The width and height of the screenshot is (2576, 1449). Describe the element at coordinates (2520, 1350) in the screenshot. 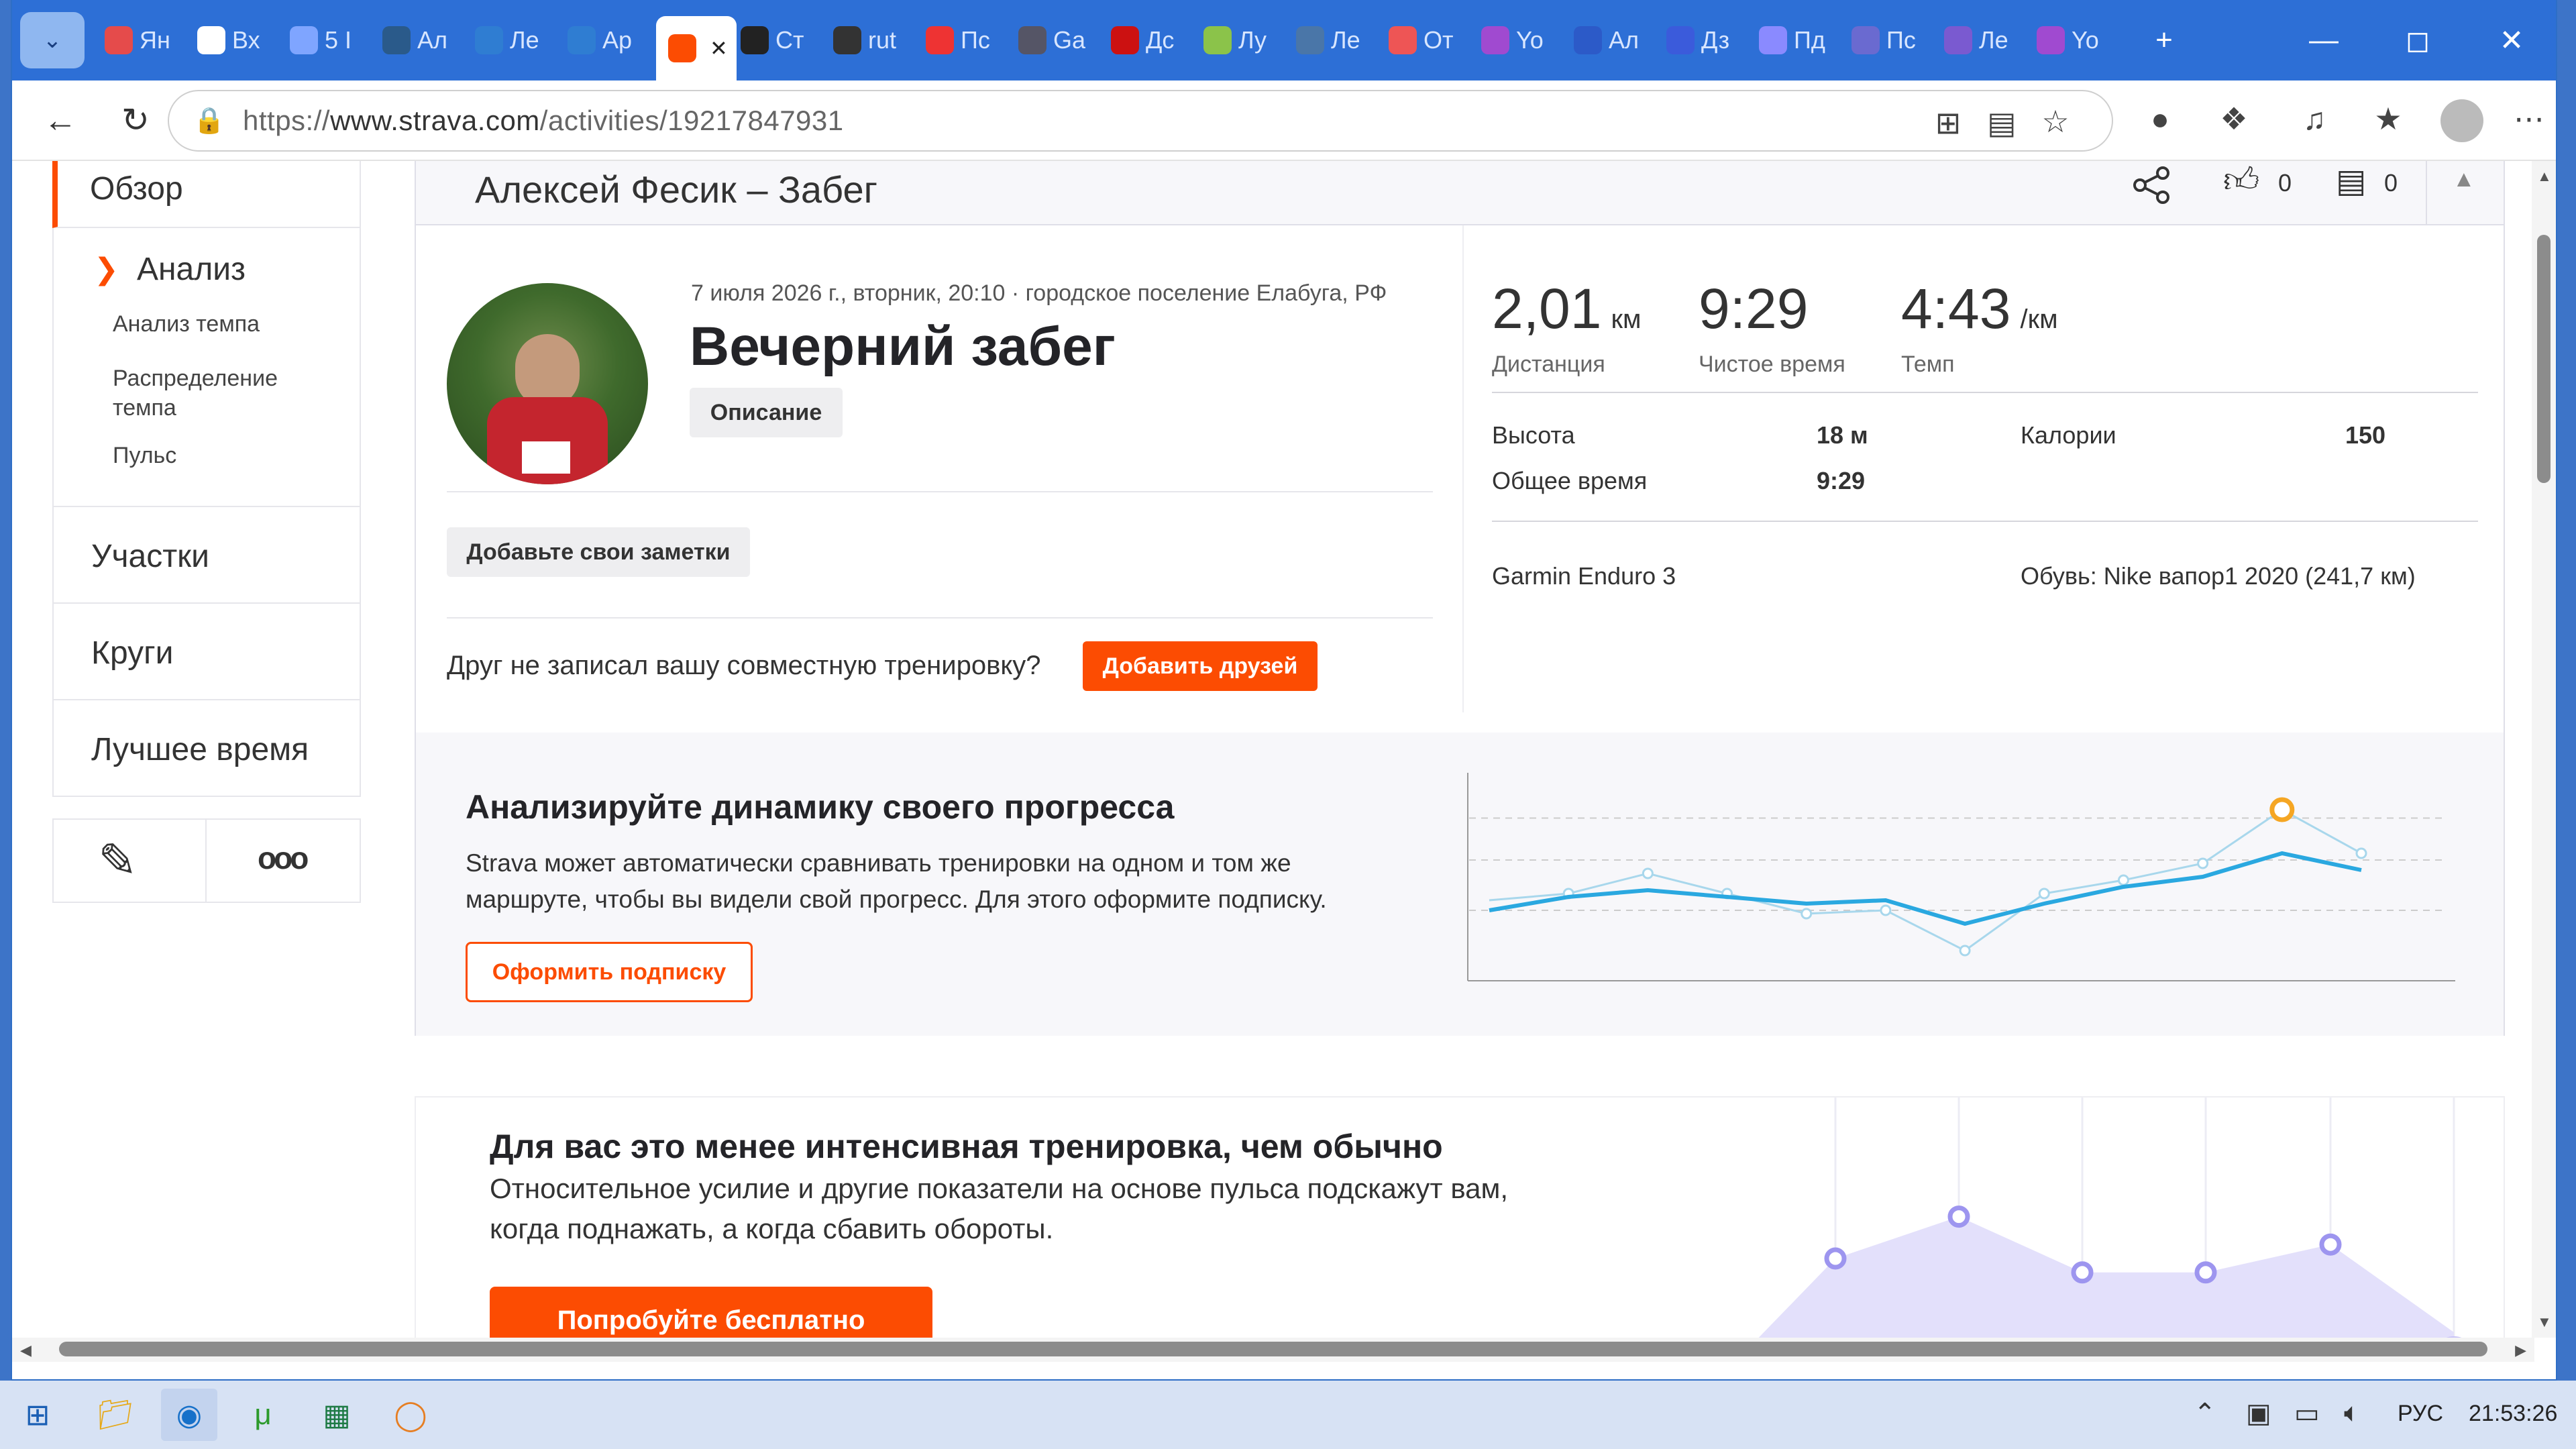

I see `scroll-right-icon: ▶` at that location.